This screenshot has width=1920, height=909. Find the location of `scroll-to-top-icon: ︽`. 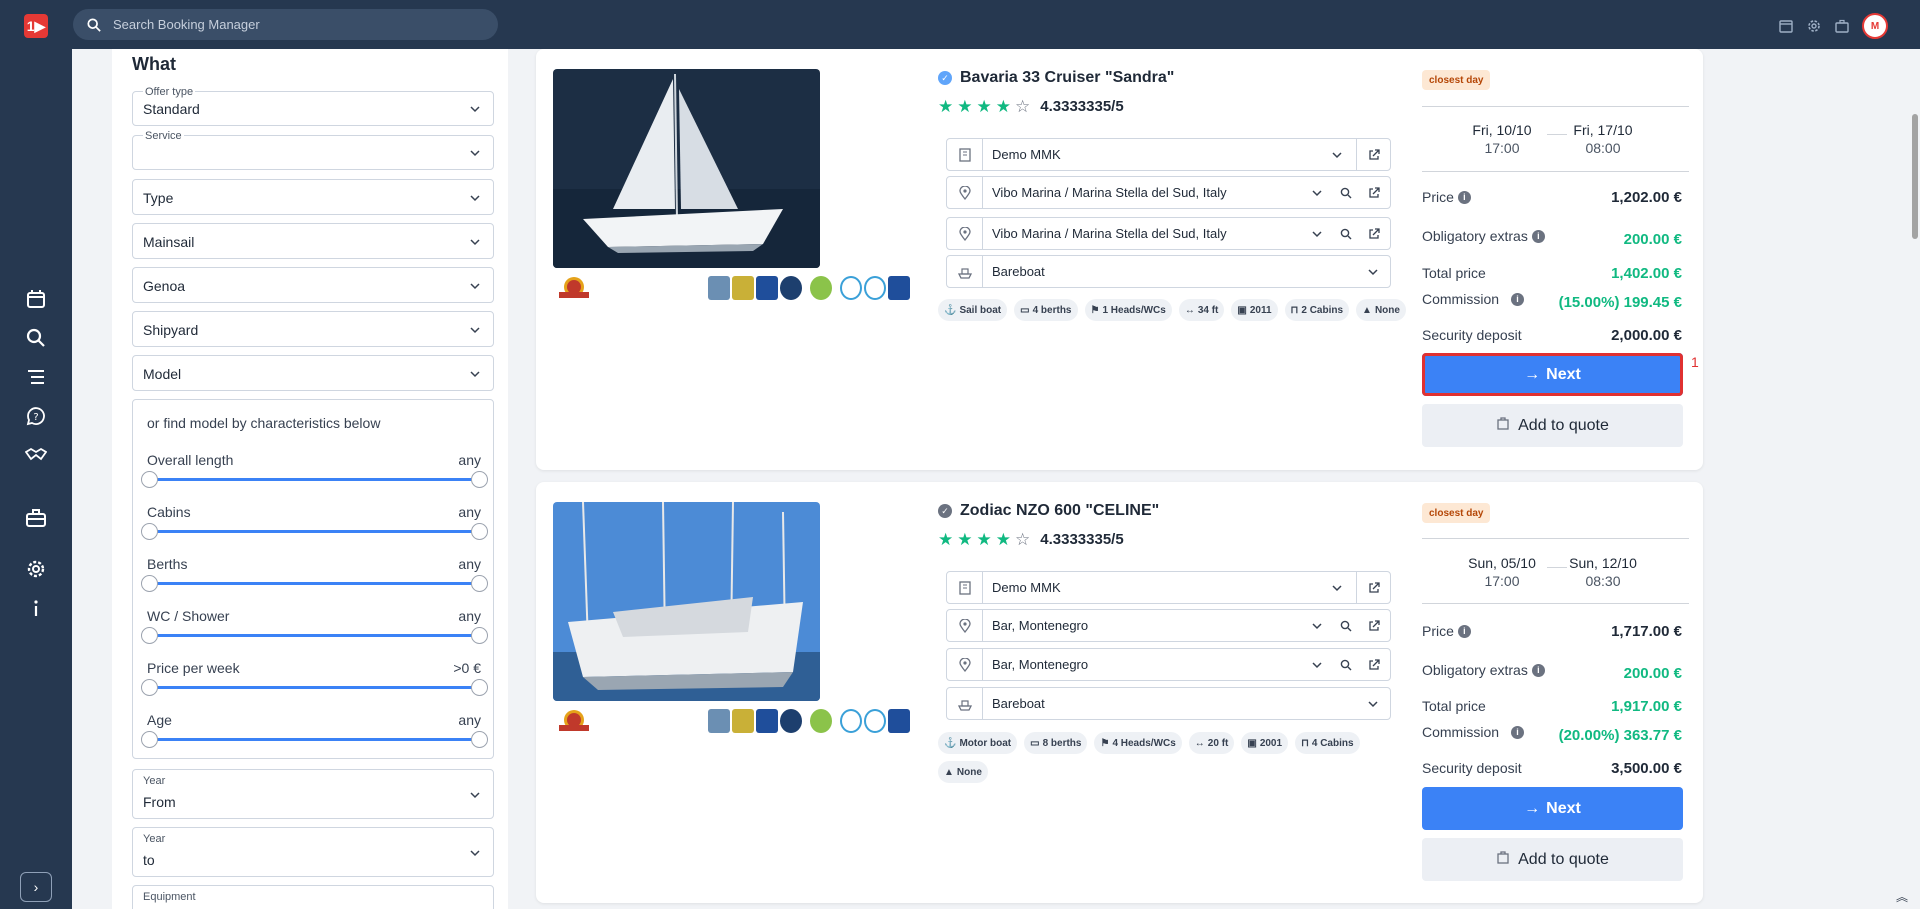

scroll-to-top-icon: ︽ is located at coordinates (1902, 896).